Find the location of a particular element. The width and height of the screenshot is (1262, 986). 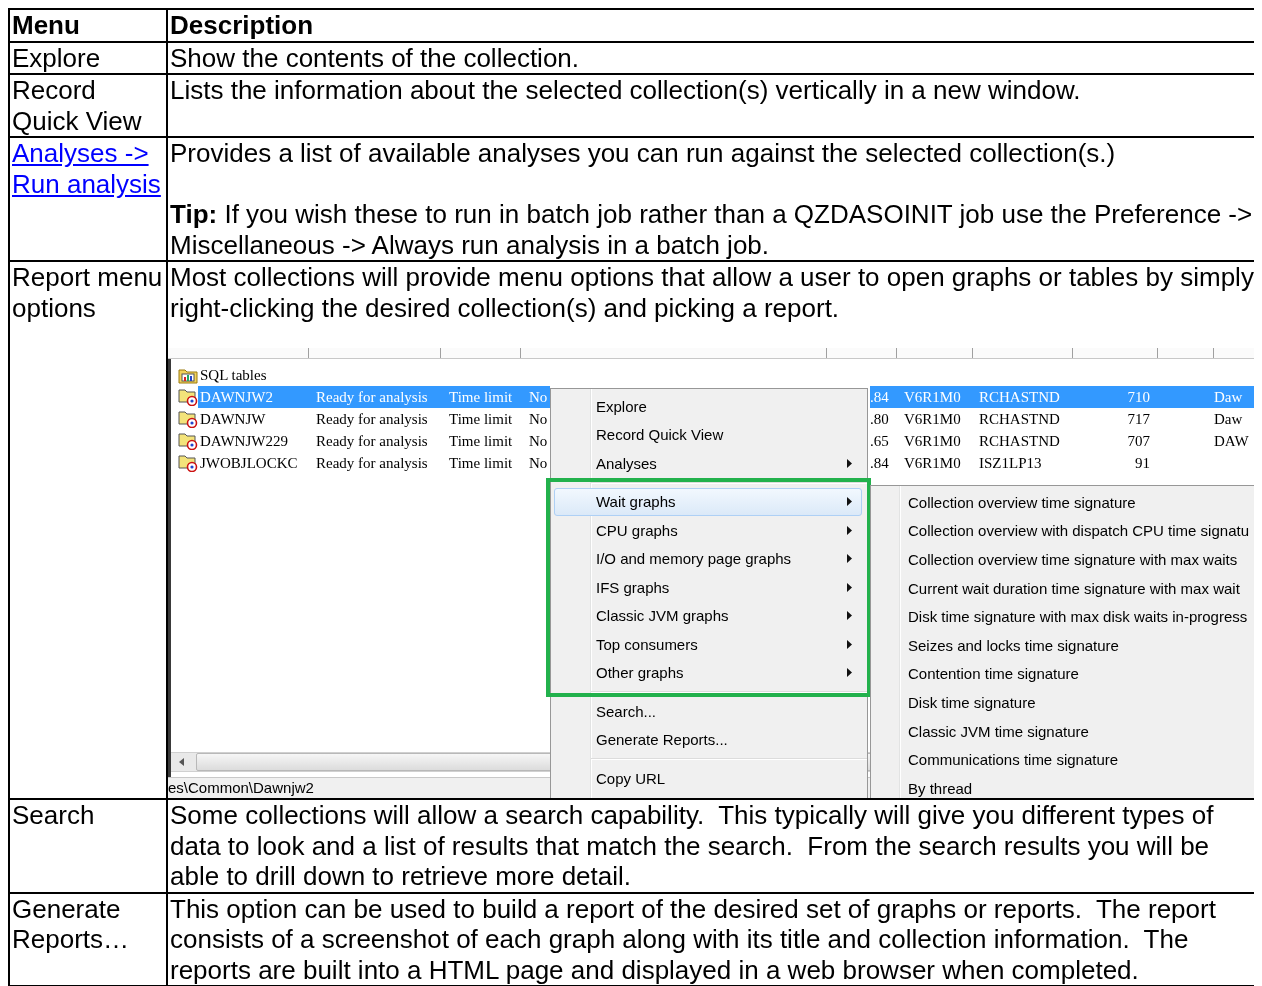

menu-item: Disk time signature with max disk waits in-progress is located at coordinates (1078, 617).